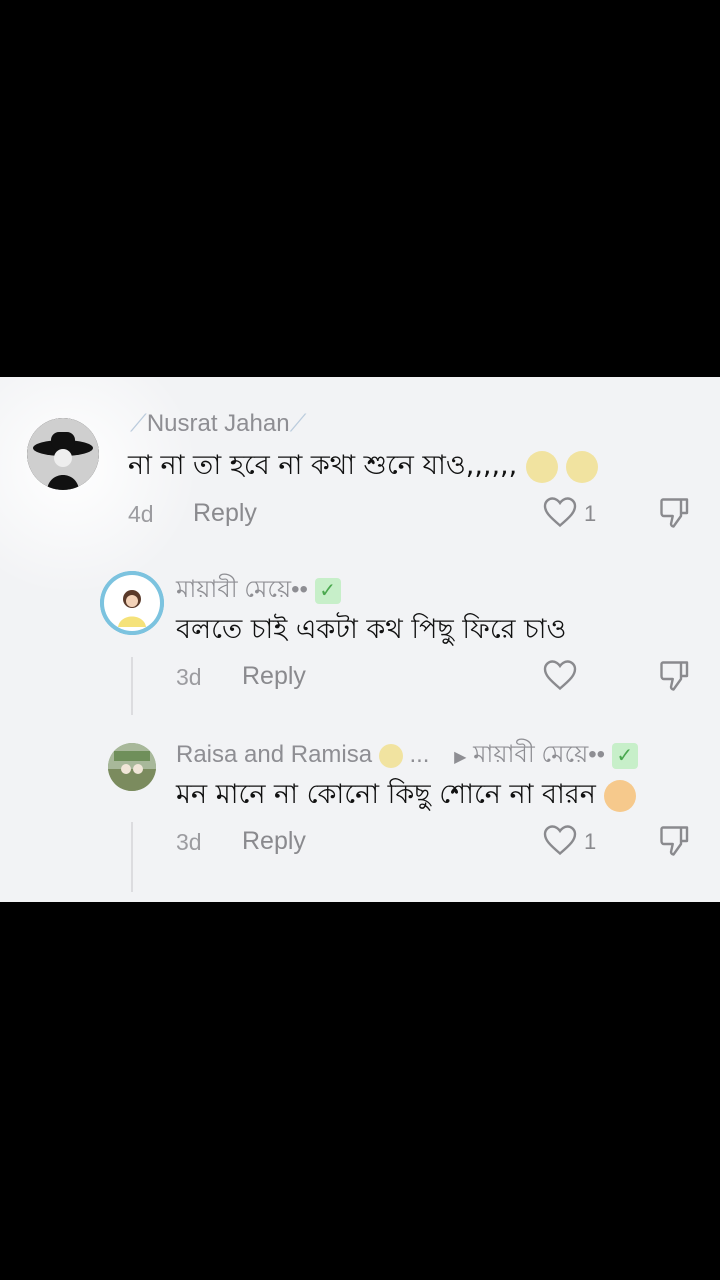  What do you see at coordinates (363, 467) in the screenshot?
I see `comment-text: না না তা হবে না কথা শুনে যাও,,,,,,` at bounding box center [363, 467].